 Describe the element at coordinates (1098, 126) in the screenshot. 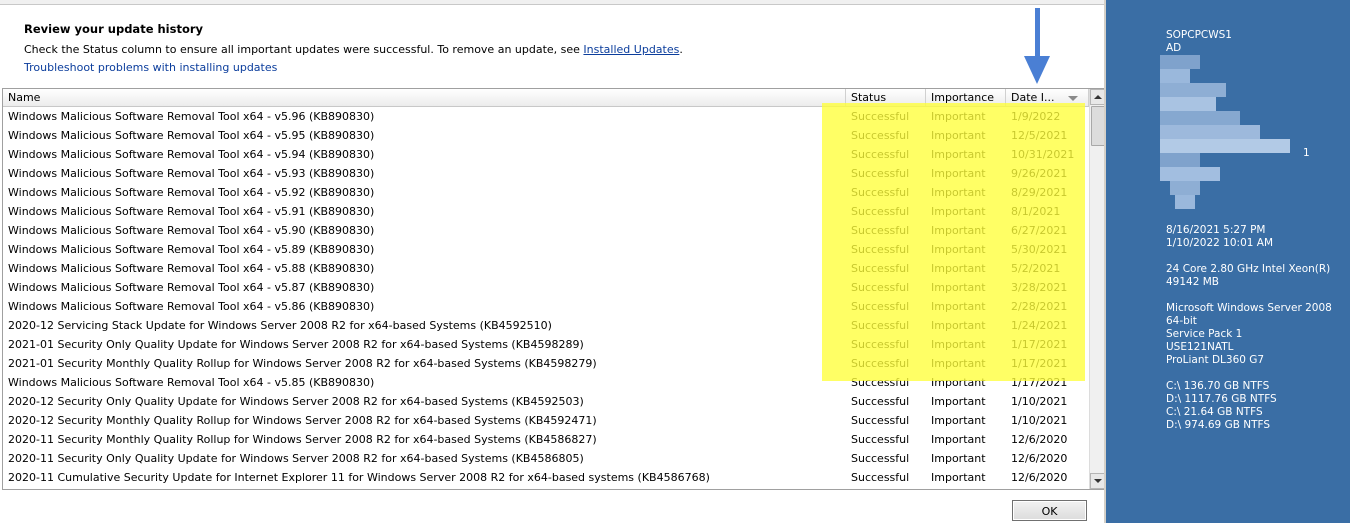

I see `scrollbar-thumb` at that location.